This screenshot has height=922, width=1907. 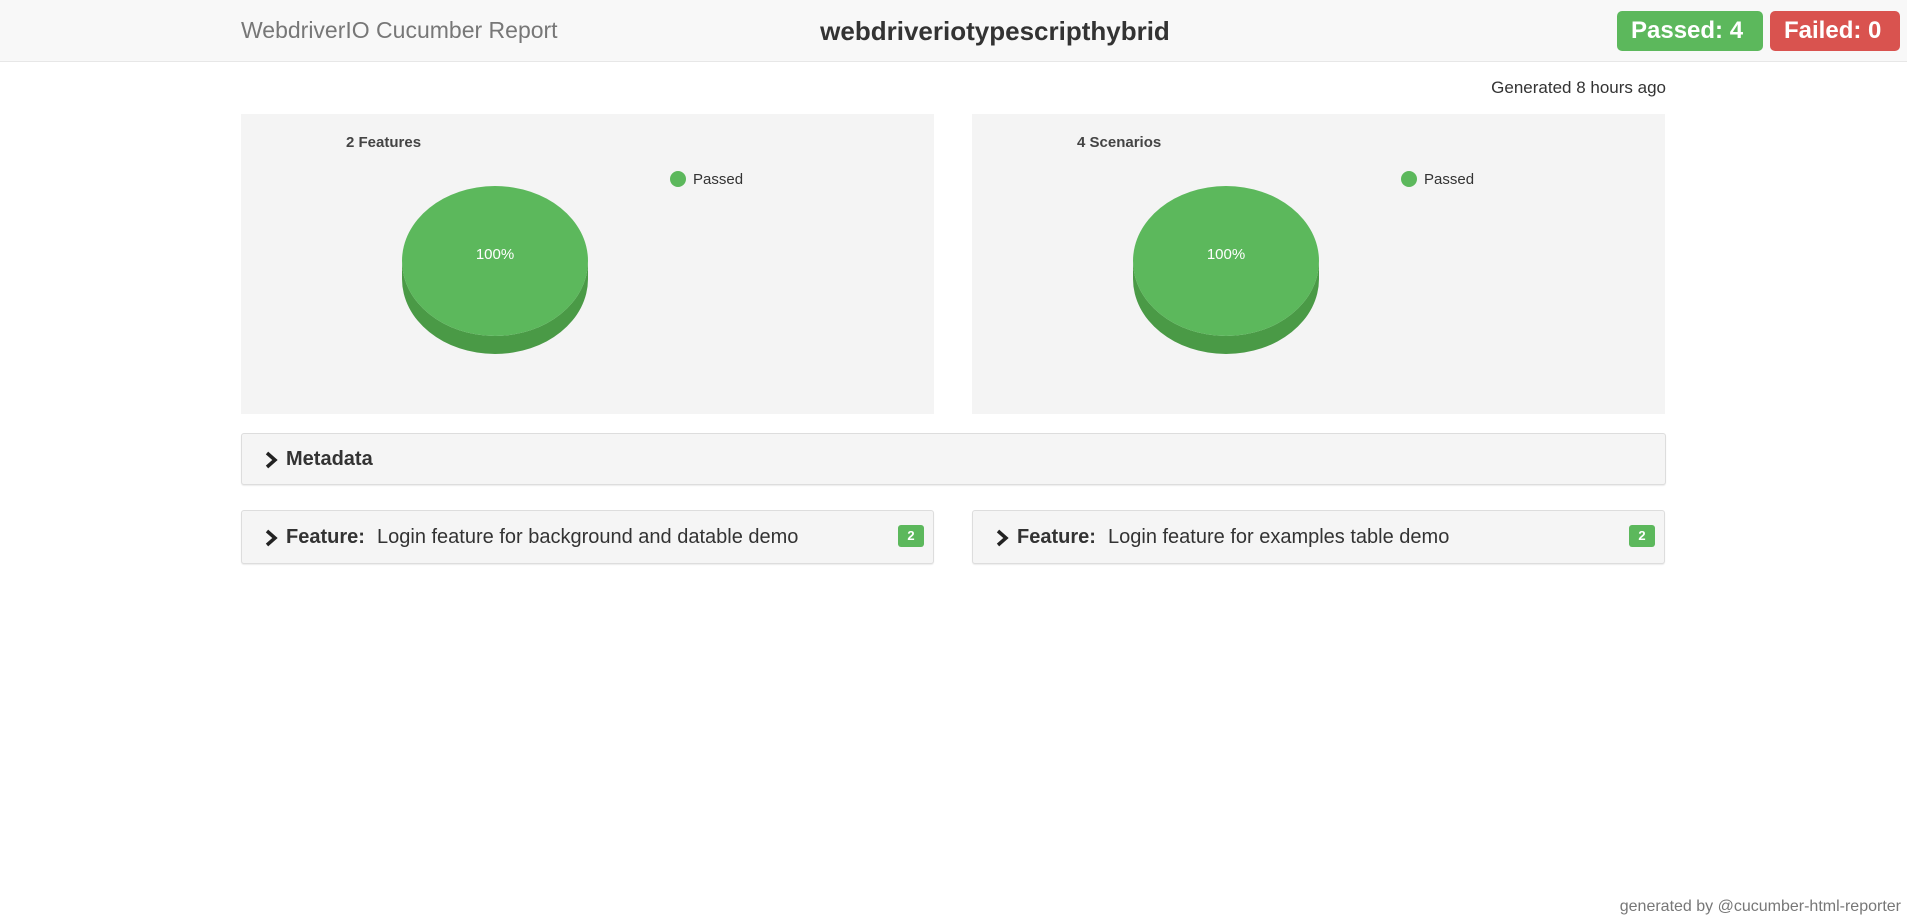 I want to click on features-pie-chart: 2 Features 100% Passed, so click(x=544, y=244).